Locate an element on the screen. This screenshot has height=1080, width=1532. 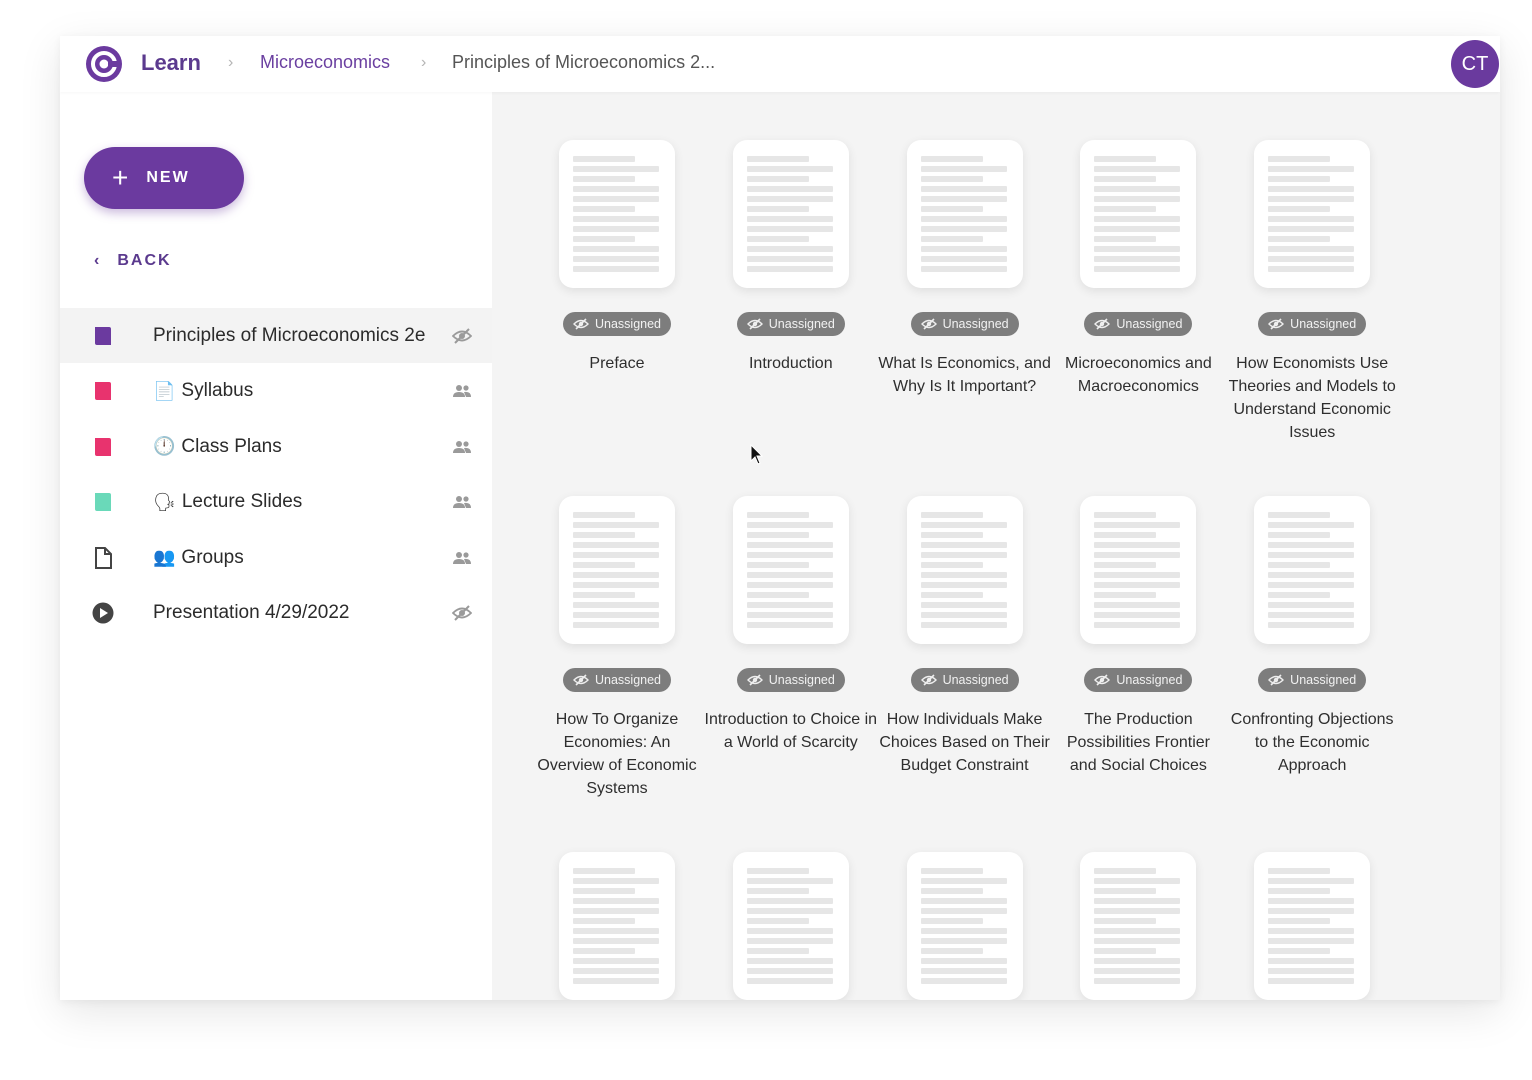
sidebar-item-text: Presentation 4/29/2022 is located at coordinates (251, 612).